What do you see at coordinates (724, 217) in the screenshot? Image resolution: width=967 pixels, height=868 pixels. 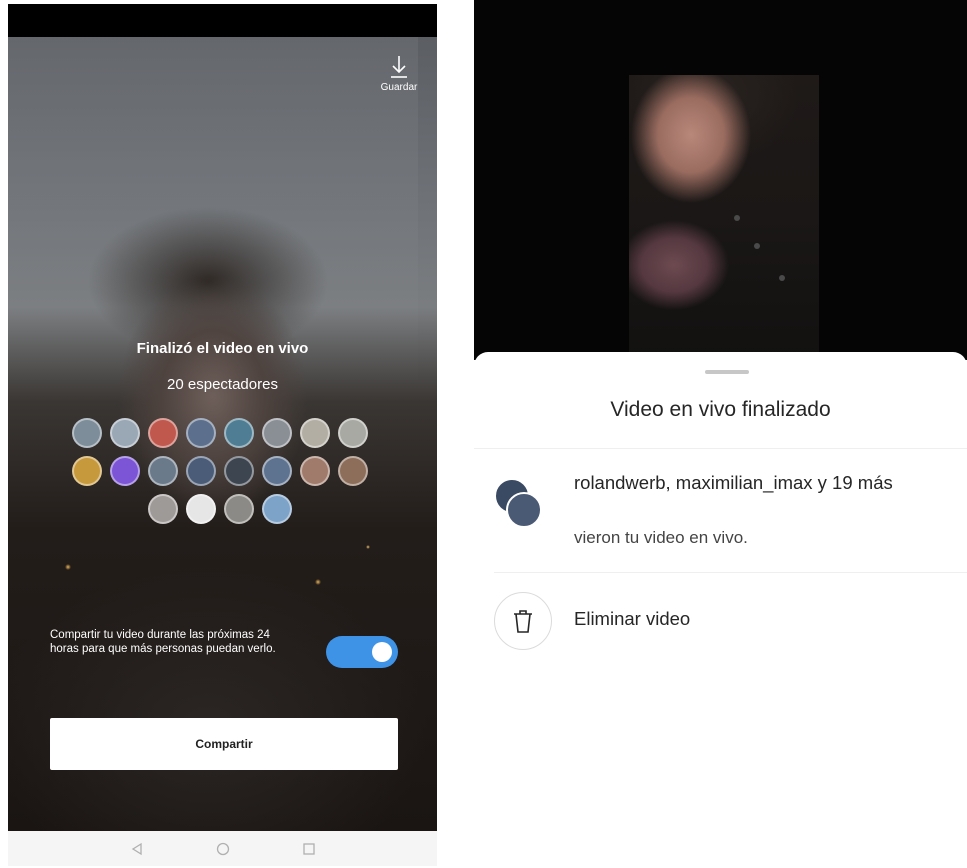 I see `video-frame` at bounding box center [724, 217].